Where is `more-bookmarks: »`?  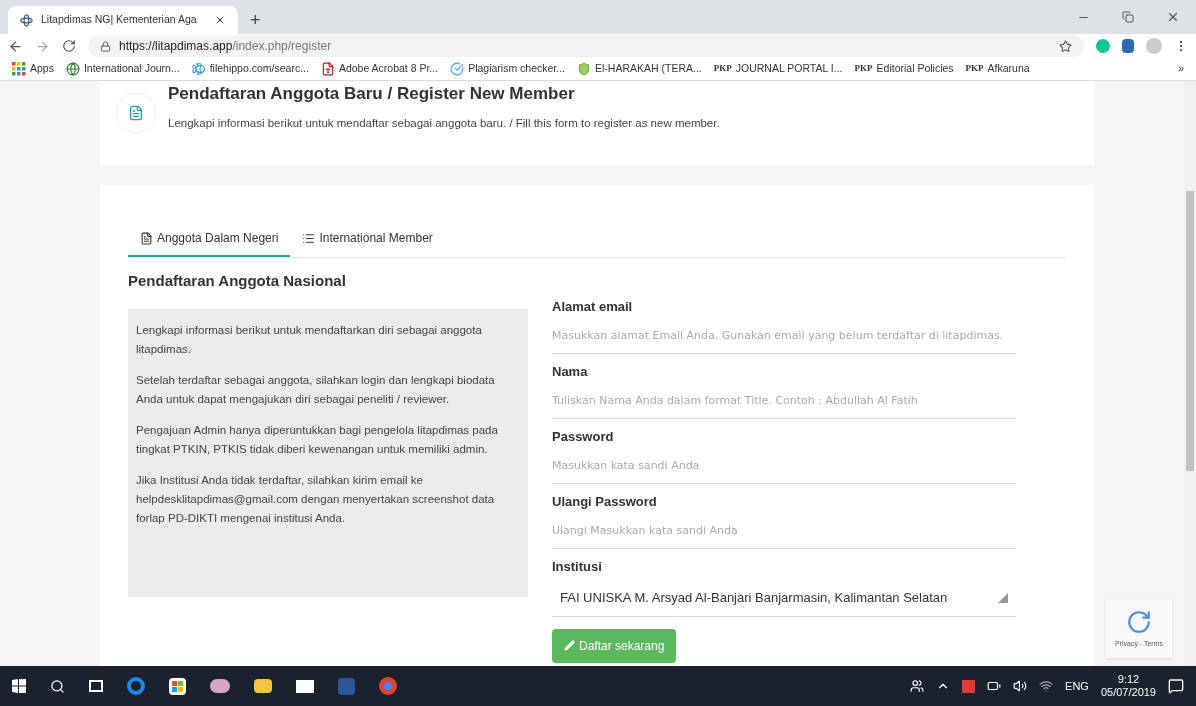
more-bookmarks: » is located at coordinates (1181, 69).